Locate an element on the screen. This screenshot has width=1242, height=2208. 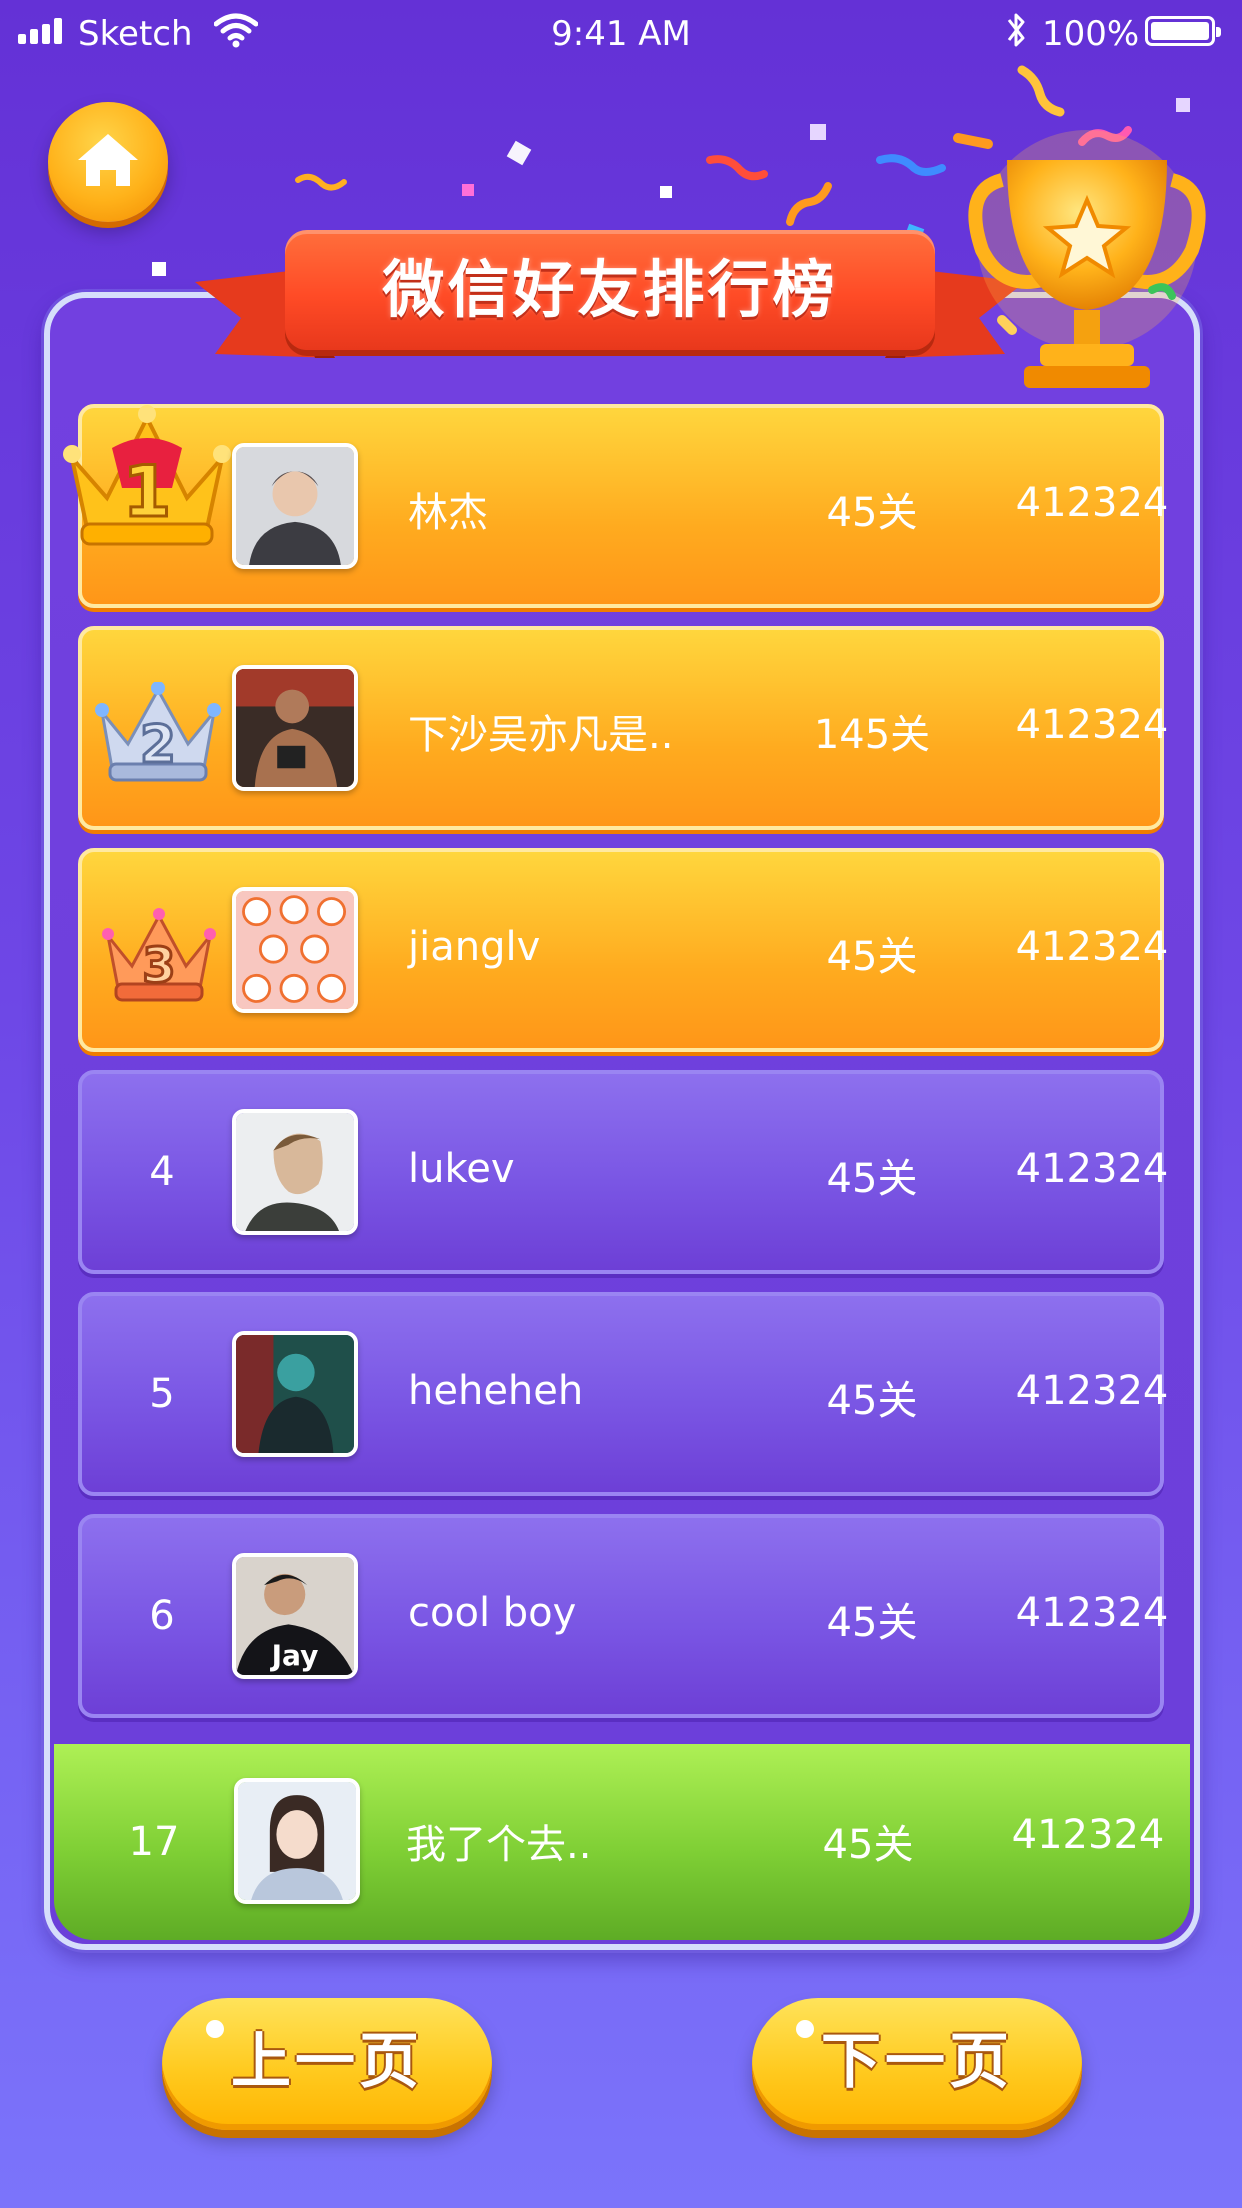
silver-crown-icon: 2 is located at coordinates (158, 732).